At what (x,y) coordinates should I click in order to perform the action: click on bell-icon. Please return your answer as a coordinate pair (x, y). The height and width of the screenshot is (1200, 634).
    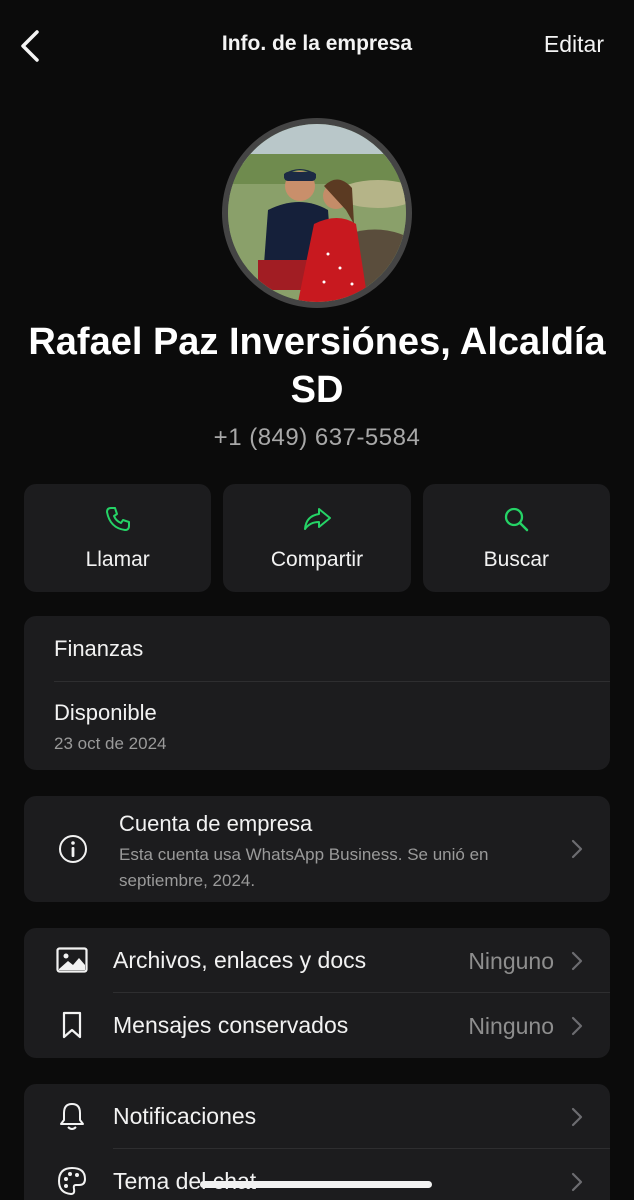
    Looking at the image, I should click on (72, 1116).